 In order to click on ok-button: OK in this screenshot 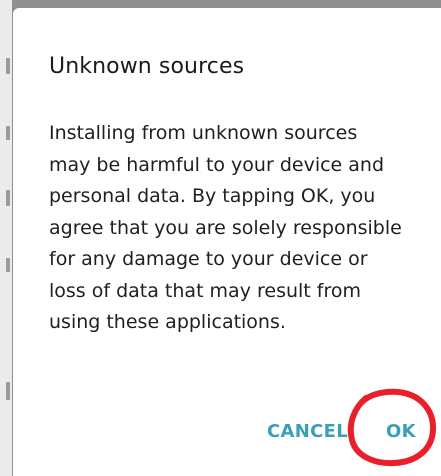, I will do `click(401, 431)`.